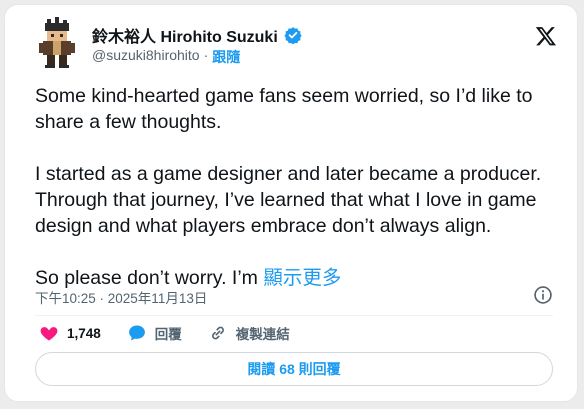 The height and width of the screenshot is (409, 584). I want to click on timestamp: 下午10:25 · 2025年11月13日, so click(121, 297).